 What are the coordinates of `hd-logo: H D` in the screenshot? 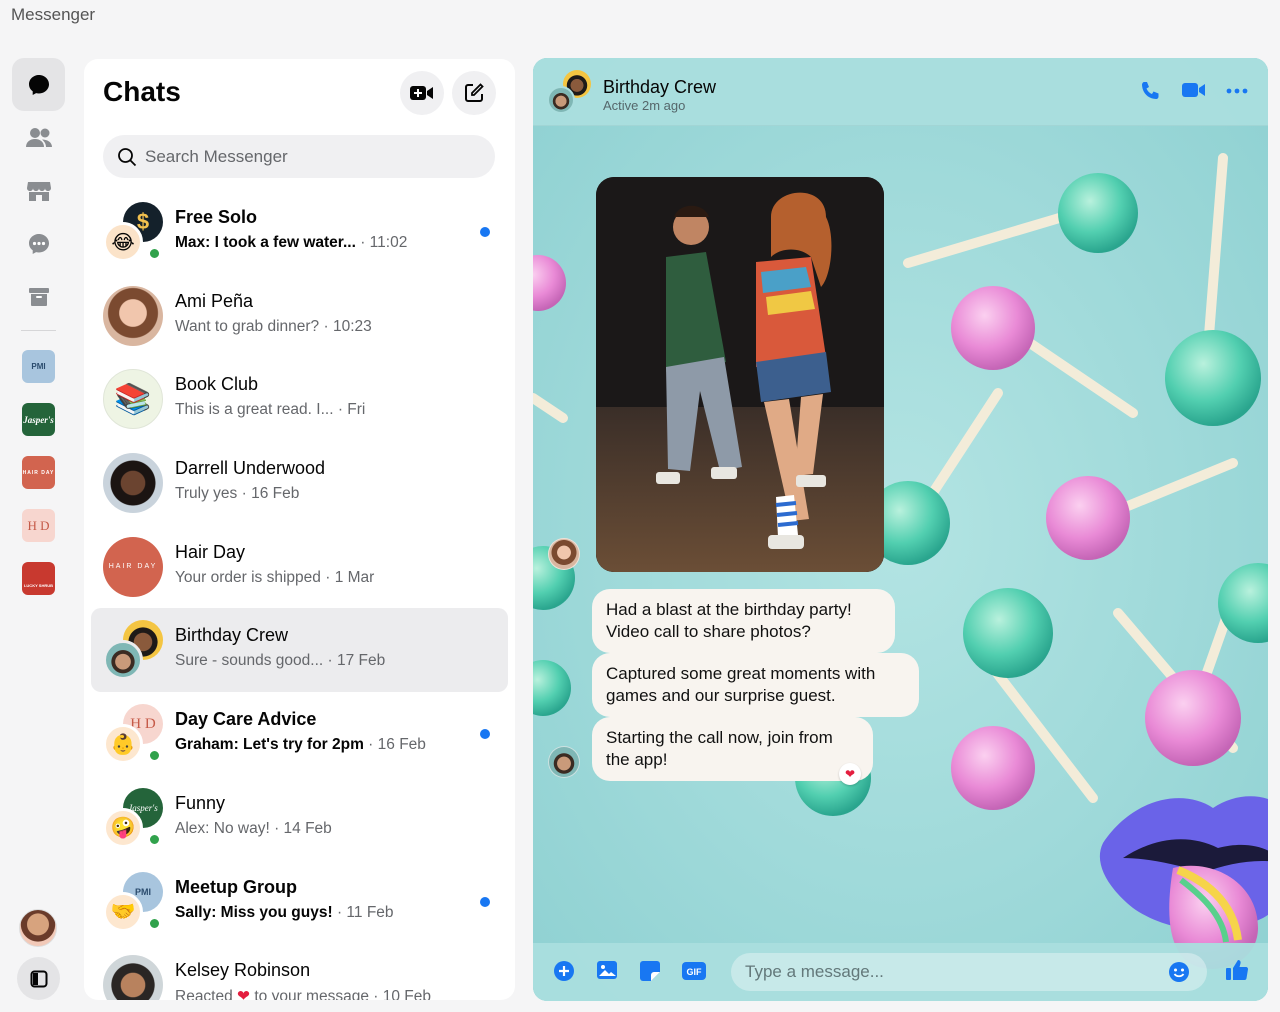 It's located at (38, 525).